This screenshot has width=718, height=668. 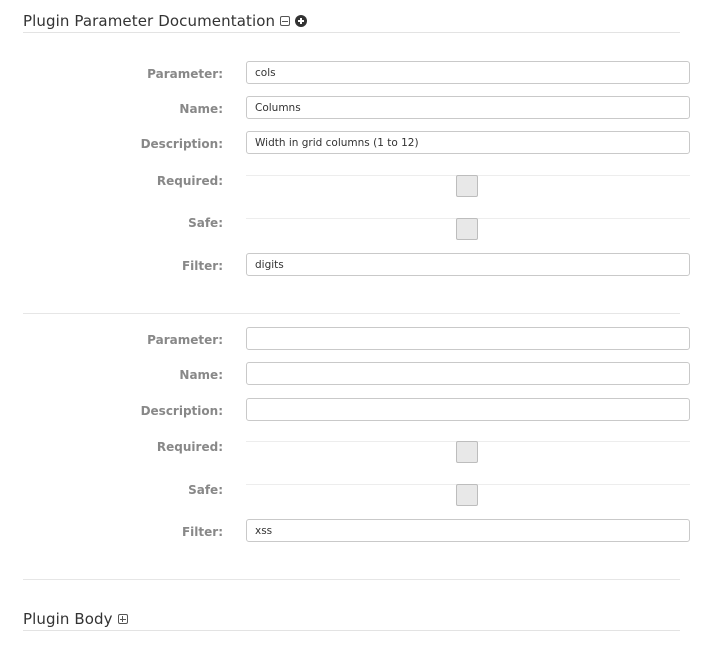 What do you see at coordinates (122, 619) in the screenshot?
I see `plus-box-icon` at bounding box center [122, 619].